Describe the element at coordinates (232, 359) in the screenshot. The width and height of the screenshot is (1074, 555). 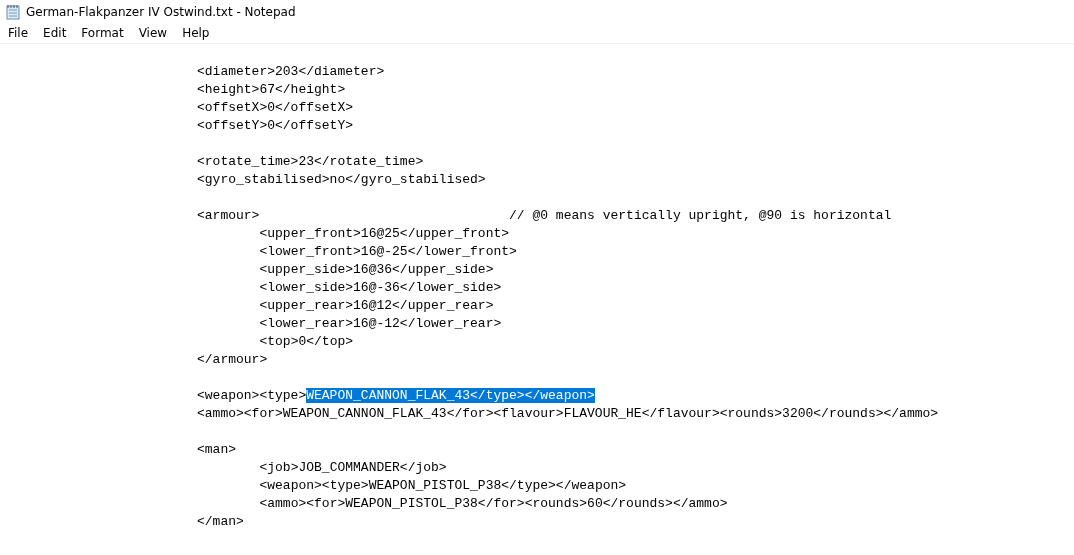
I see `code-line: </armour>` at that location.